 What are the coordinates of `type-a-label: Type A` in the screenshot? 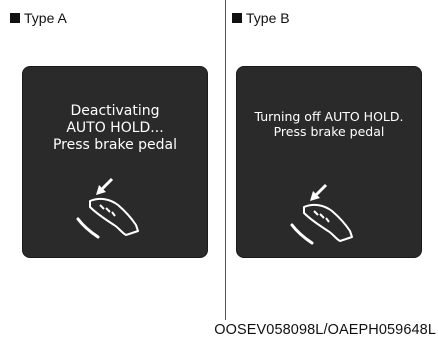 It's located at (38, 18).